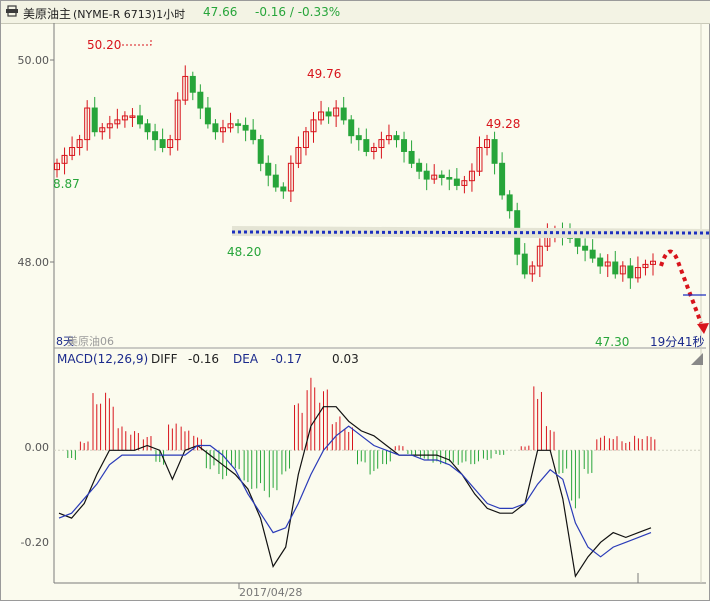 Image resolution: width=710 pixels, height=601 pixels. What do you see at coordinates (324, 74) in the screenshot?
I see `label-peak-49-76: 49.76` at bounding box center [324, 74].